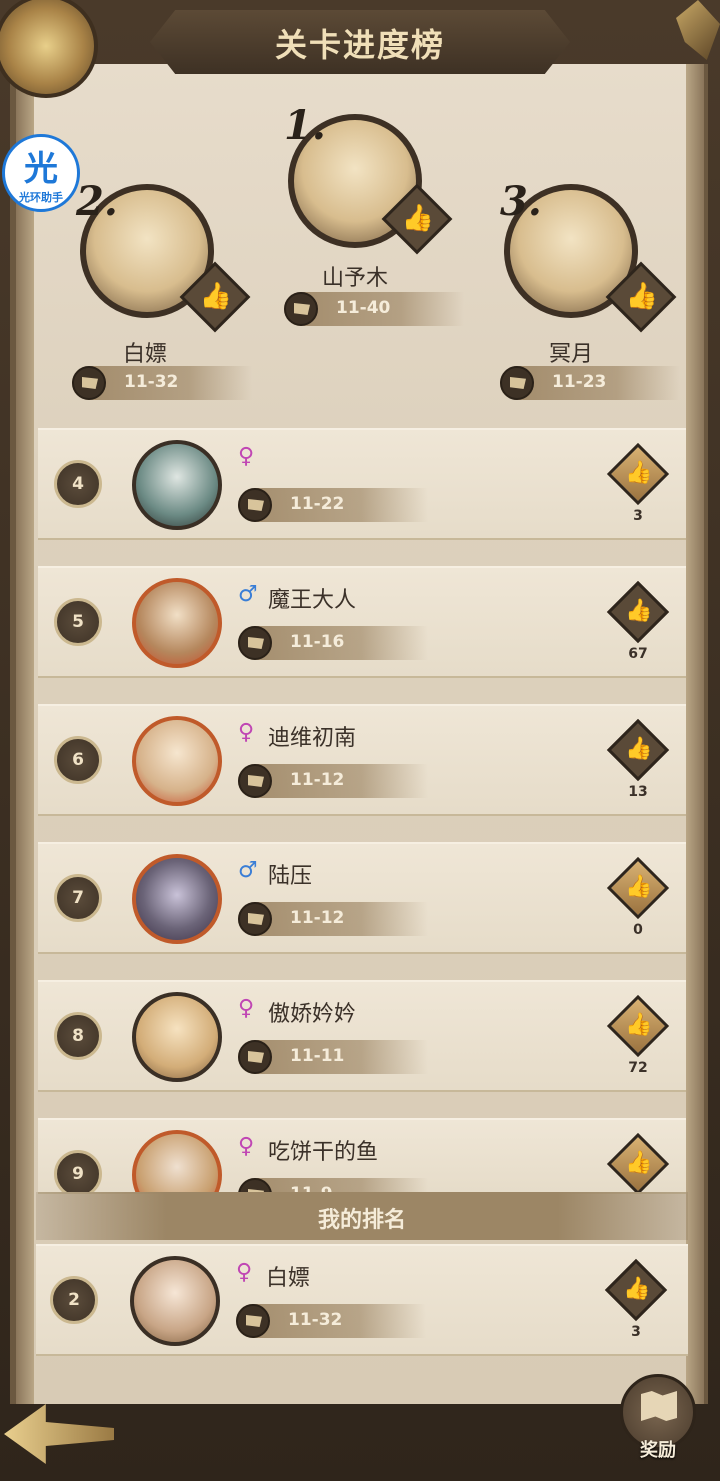  Describe the element at coordinates (521, 201) in the screenshot. I see `podium-rank: 3.` at that location.